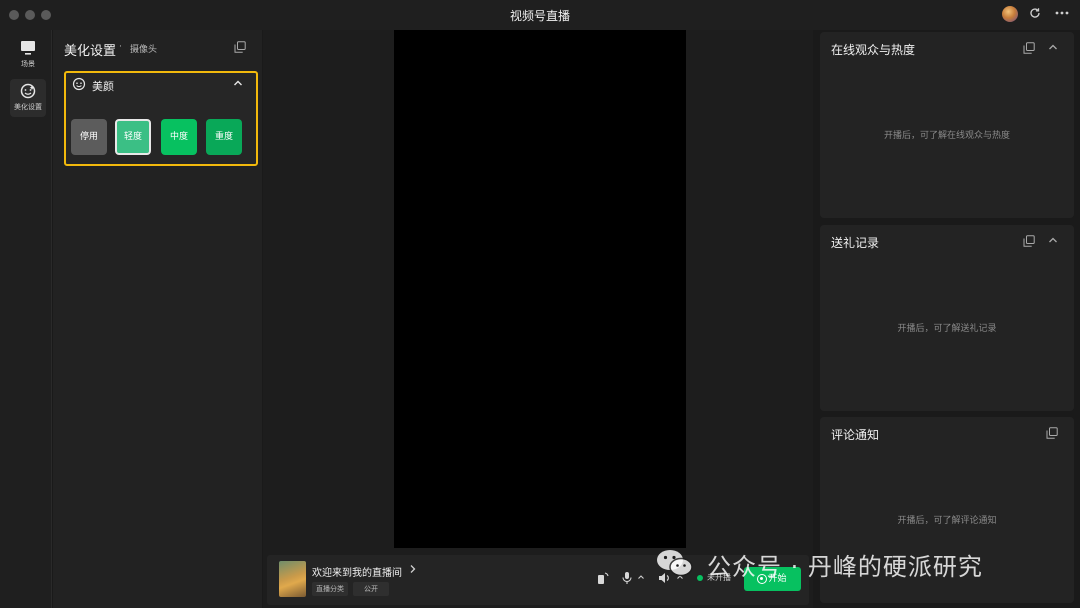  What do you see at coordinates (26, 319) in the screenshot?
I see `left-rail: 场景 美化设置` at bounding box center [26, 319].